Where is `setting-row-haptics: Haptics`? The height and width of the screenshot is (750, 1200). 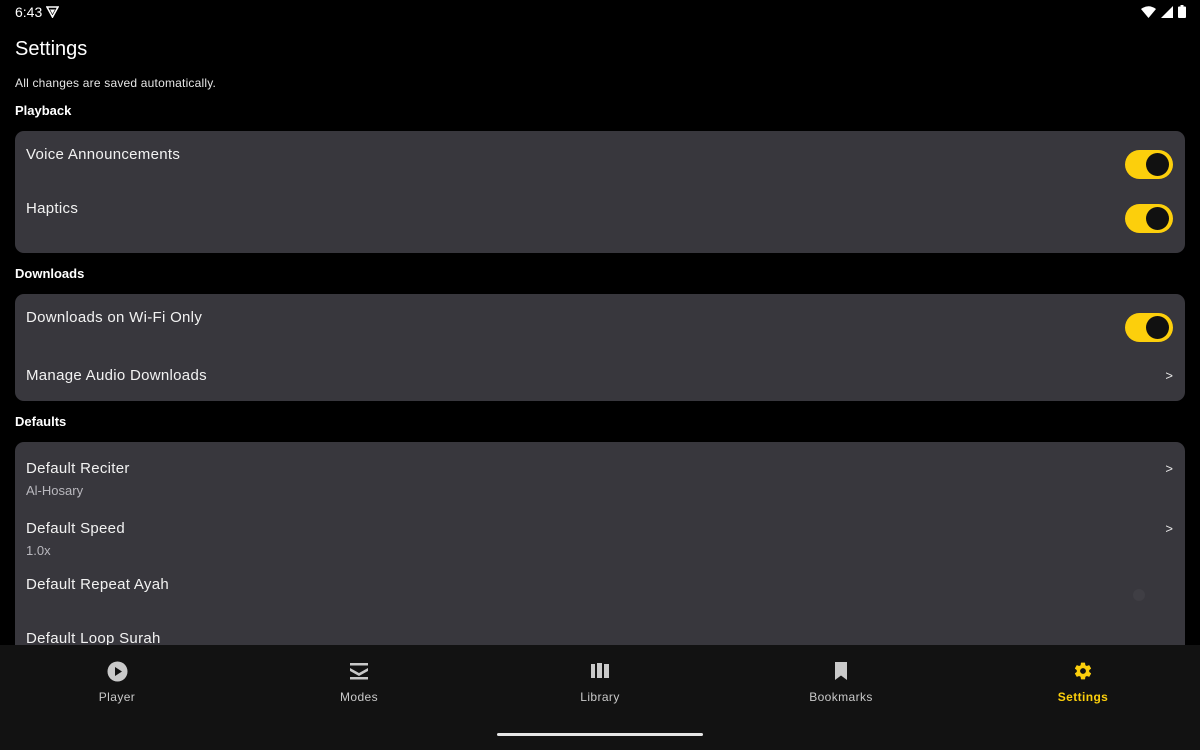
setting-row-haptics: Haptics is located at coordinates (600, 216).